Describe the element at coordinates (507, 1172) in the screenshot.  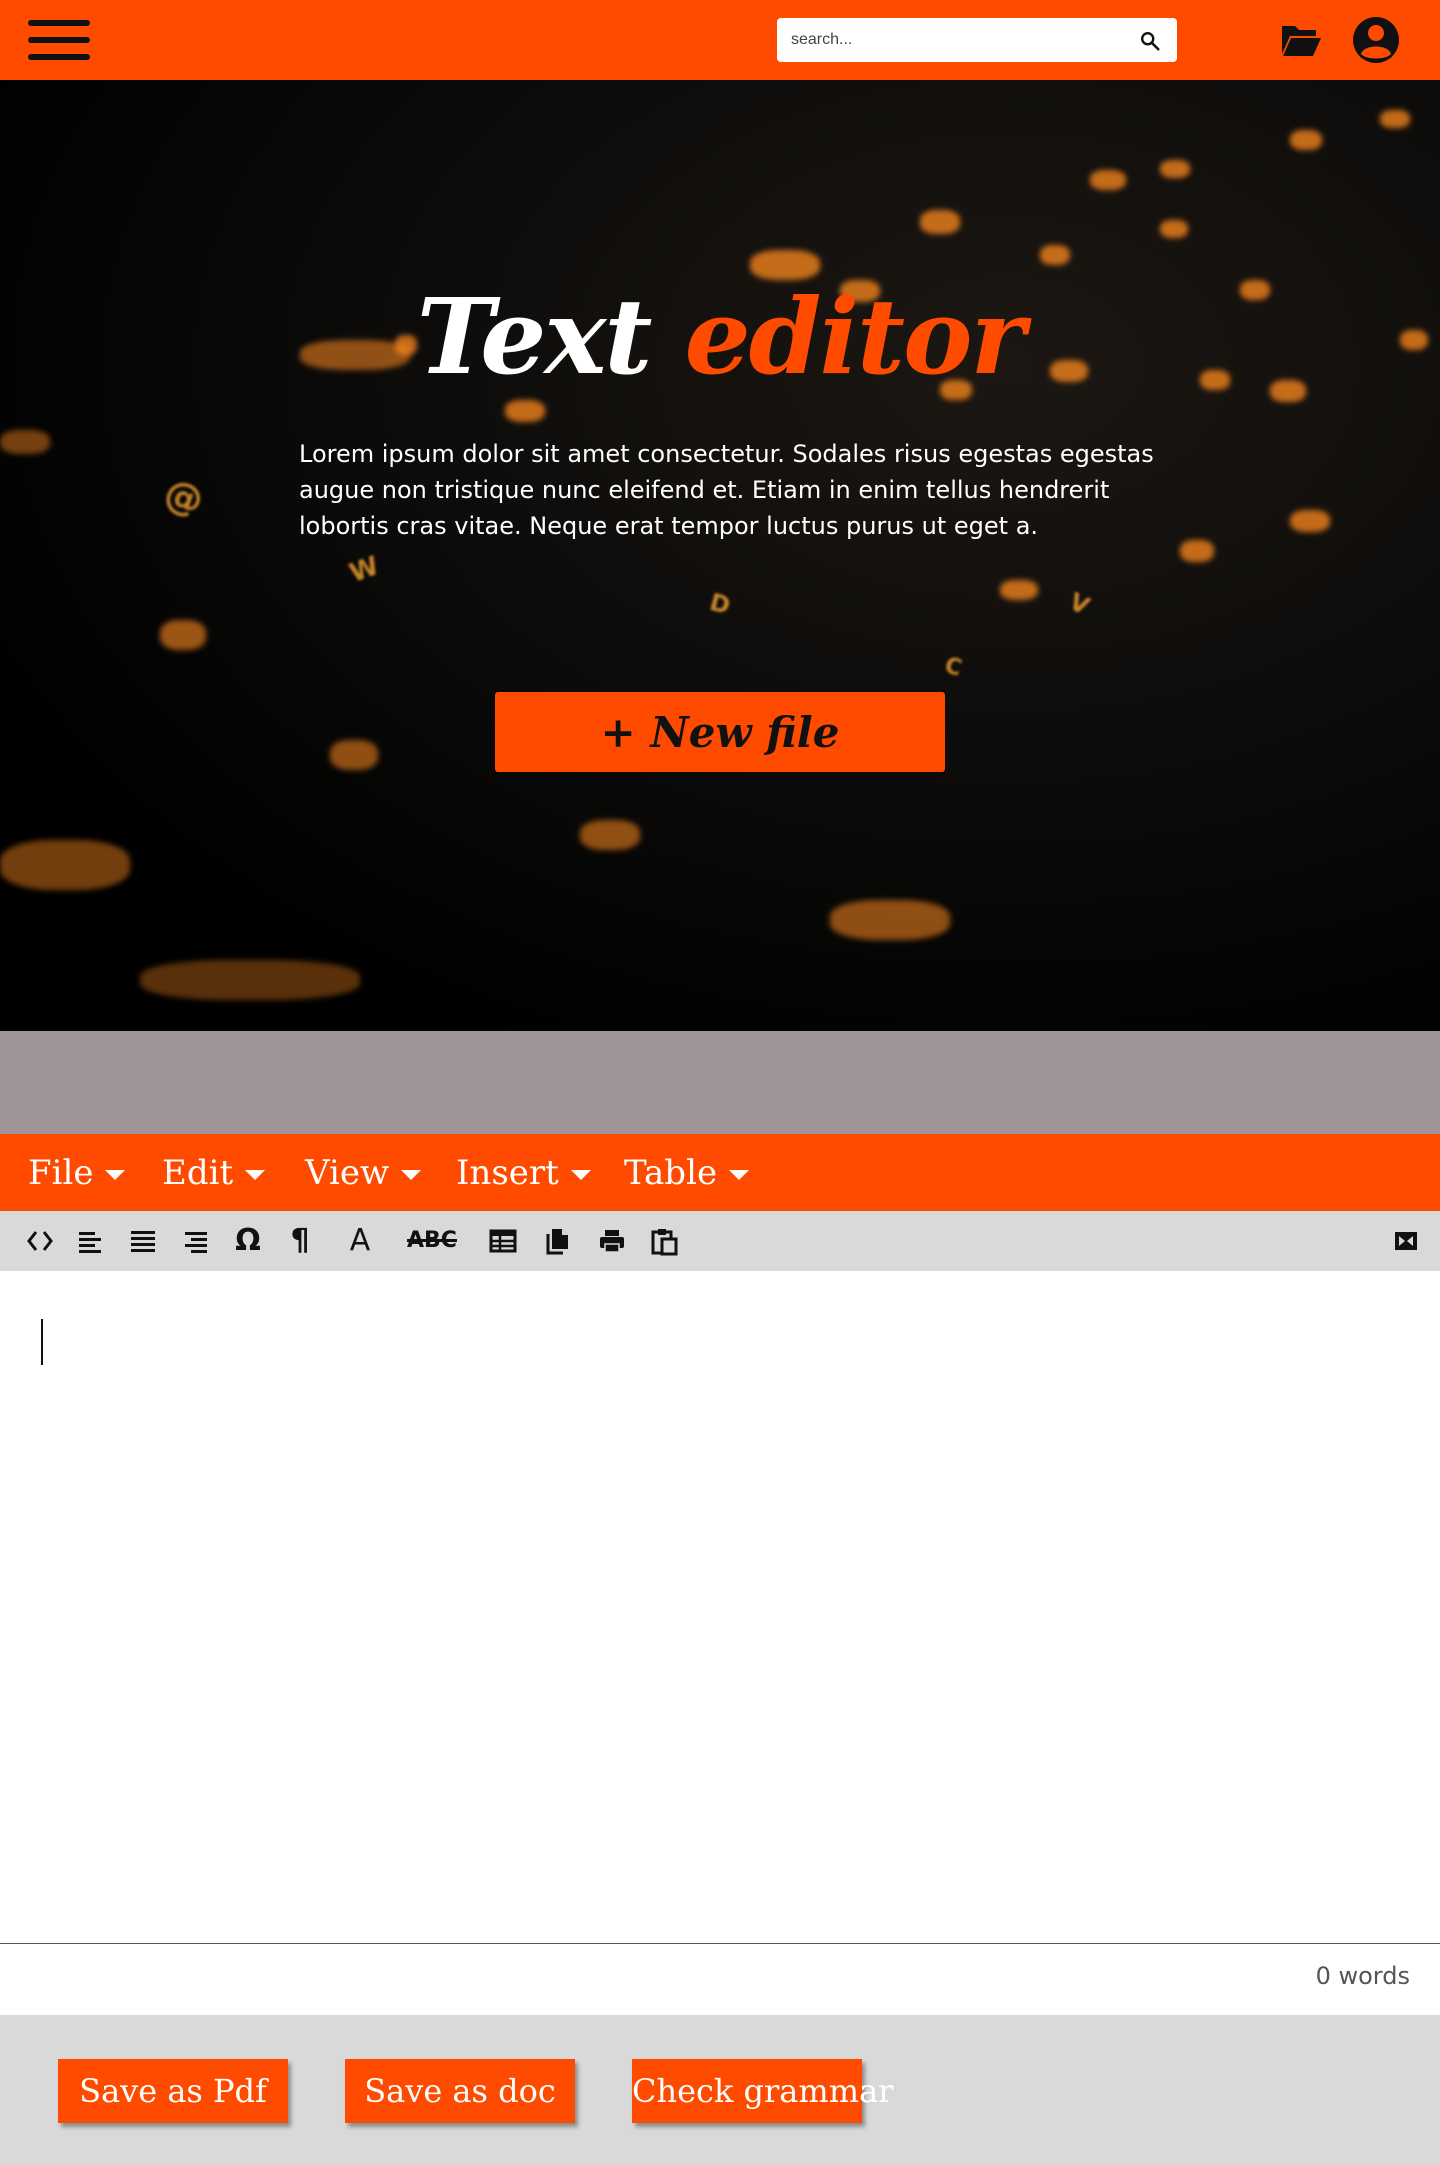
I see `menu-insert-label: Insert` at that location.